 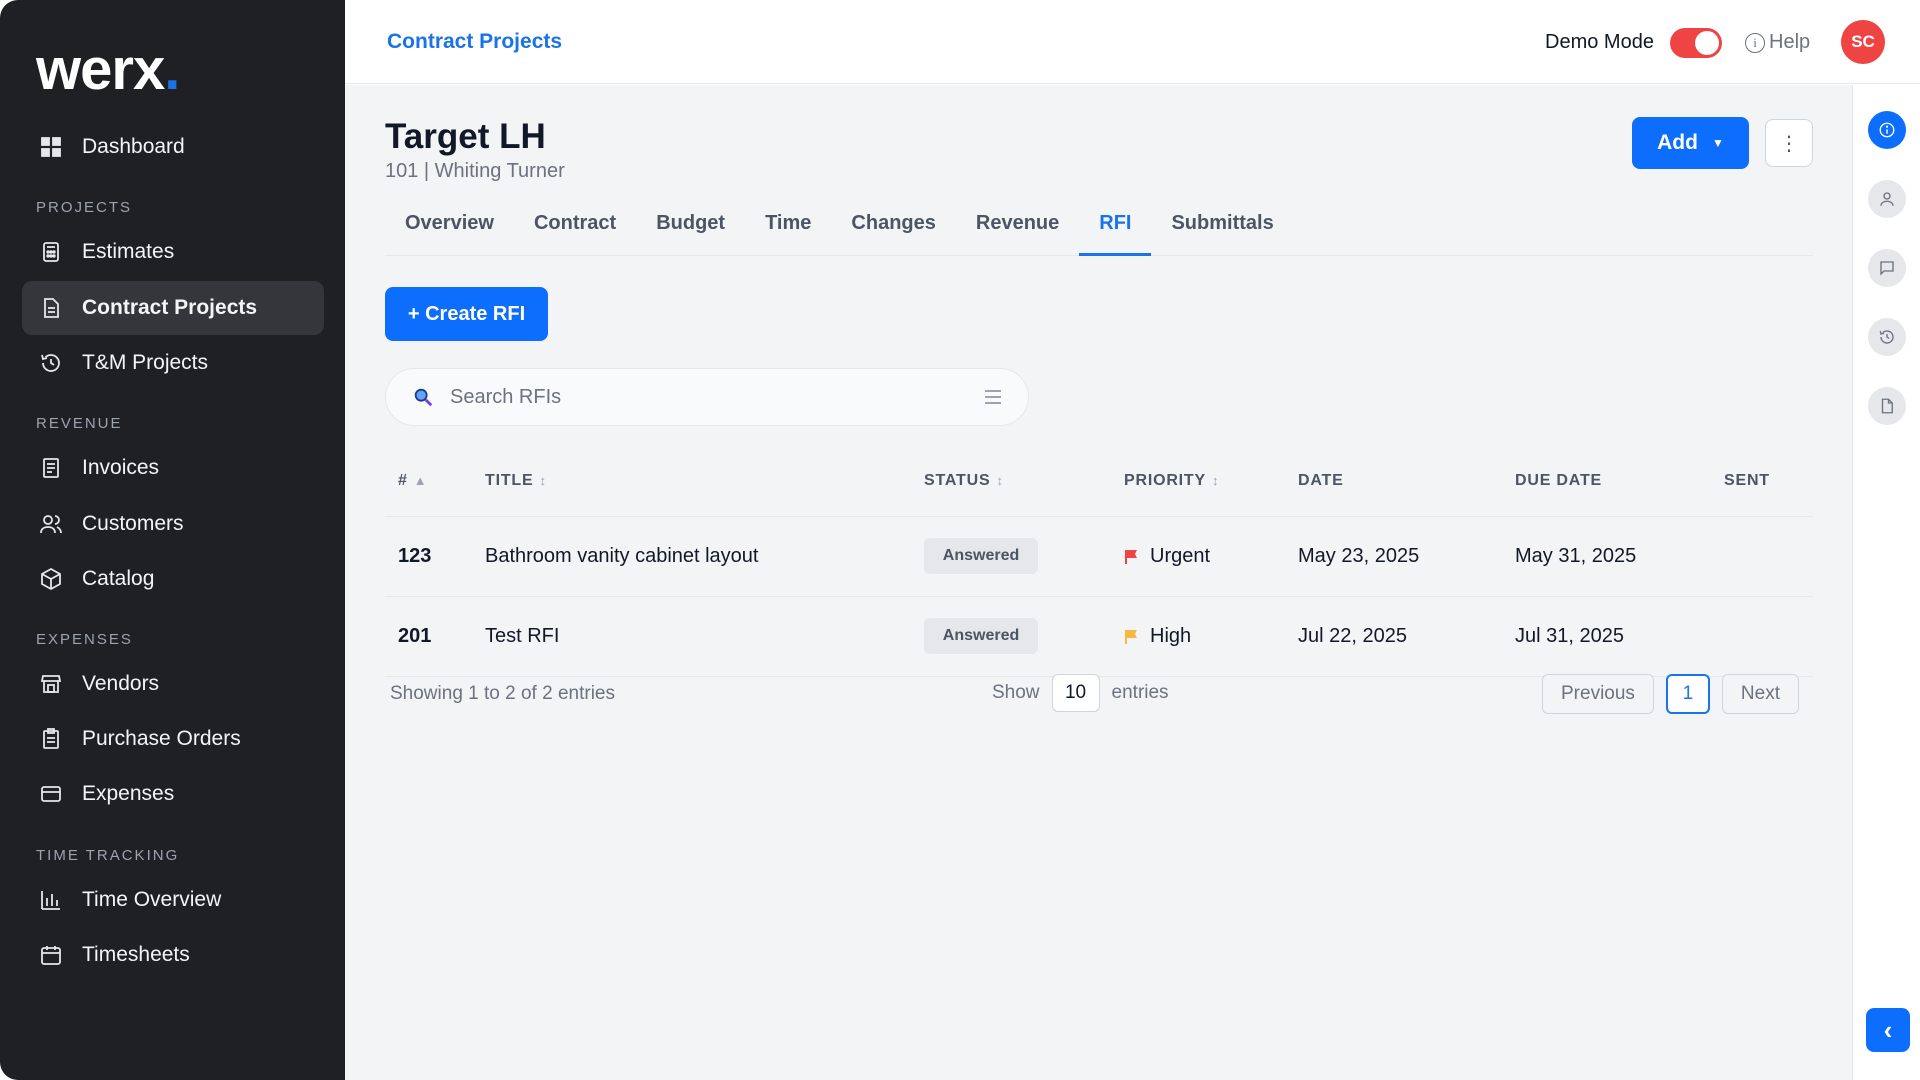 I want to click on toggle-knob, so click(x=1707, y=43).